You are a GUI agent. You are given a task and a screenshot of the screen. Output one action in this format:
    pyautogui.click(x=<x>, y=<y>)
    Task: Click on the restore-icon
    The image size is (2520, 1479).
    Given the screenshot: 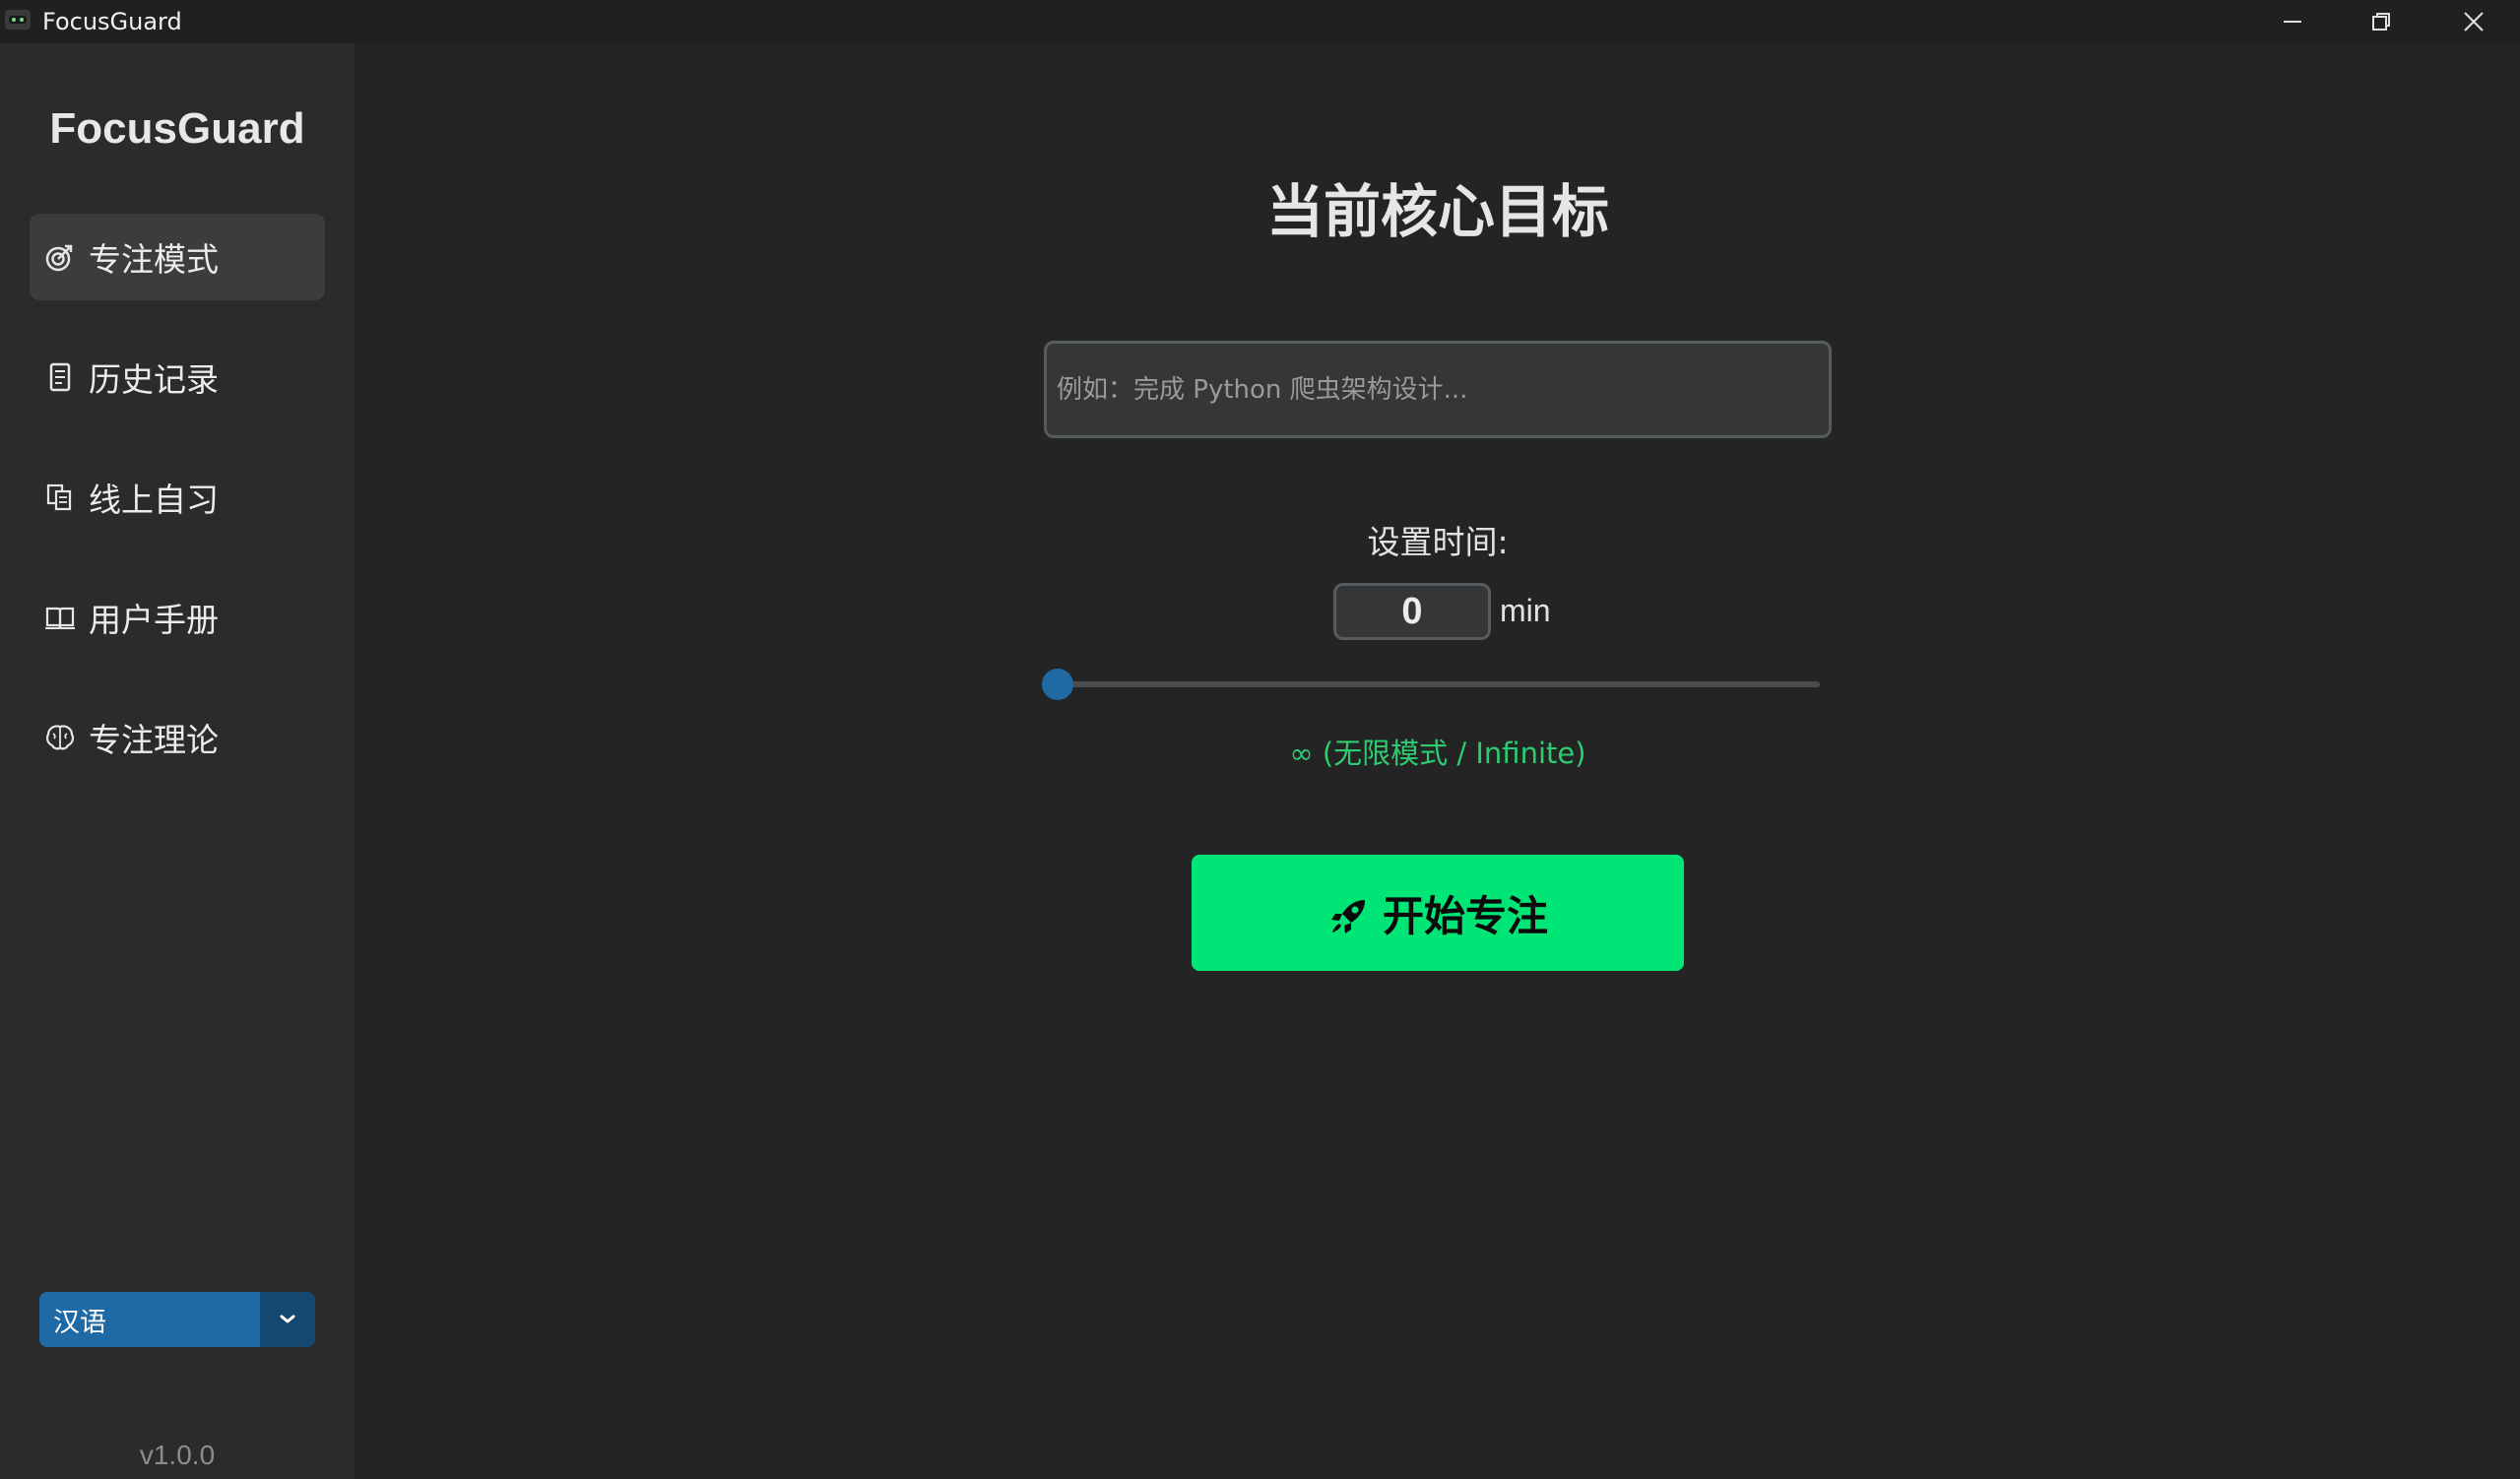 What is the action you would take?
    pyautogui.click(x=2381, y=22)
    